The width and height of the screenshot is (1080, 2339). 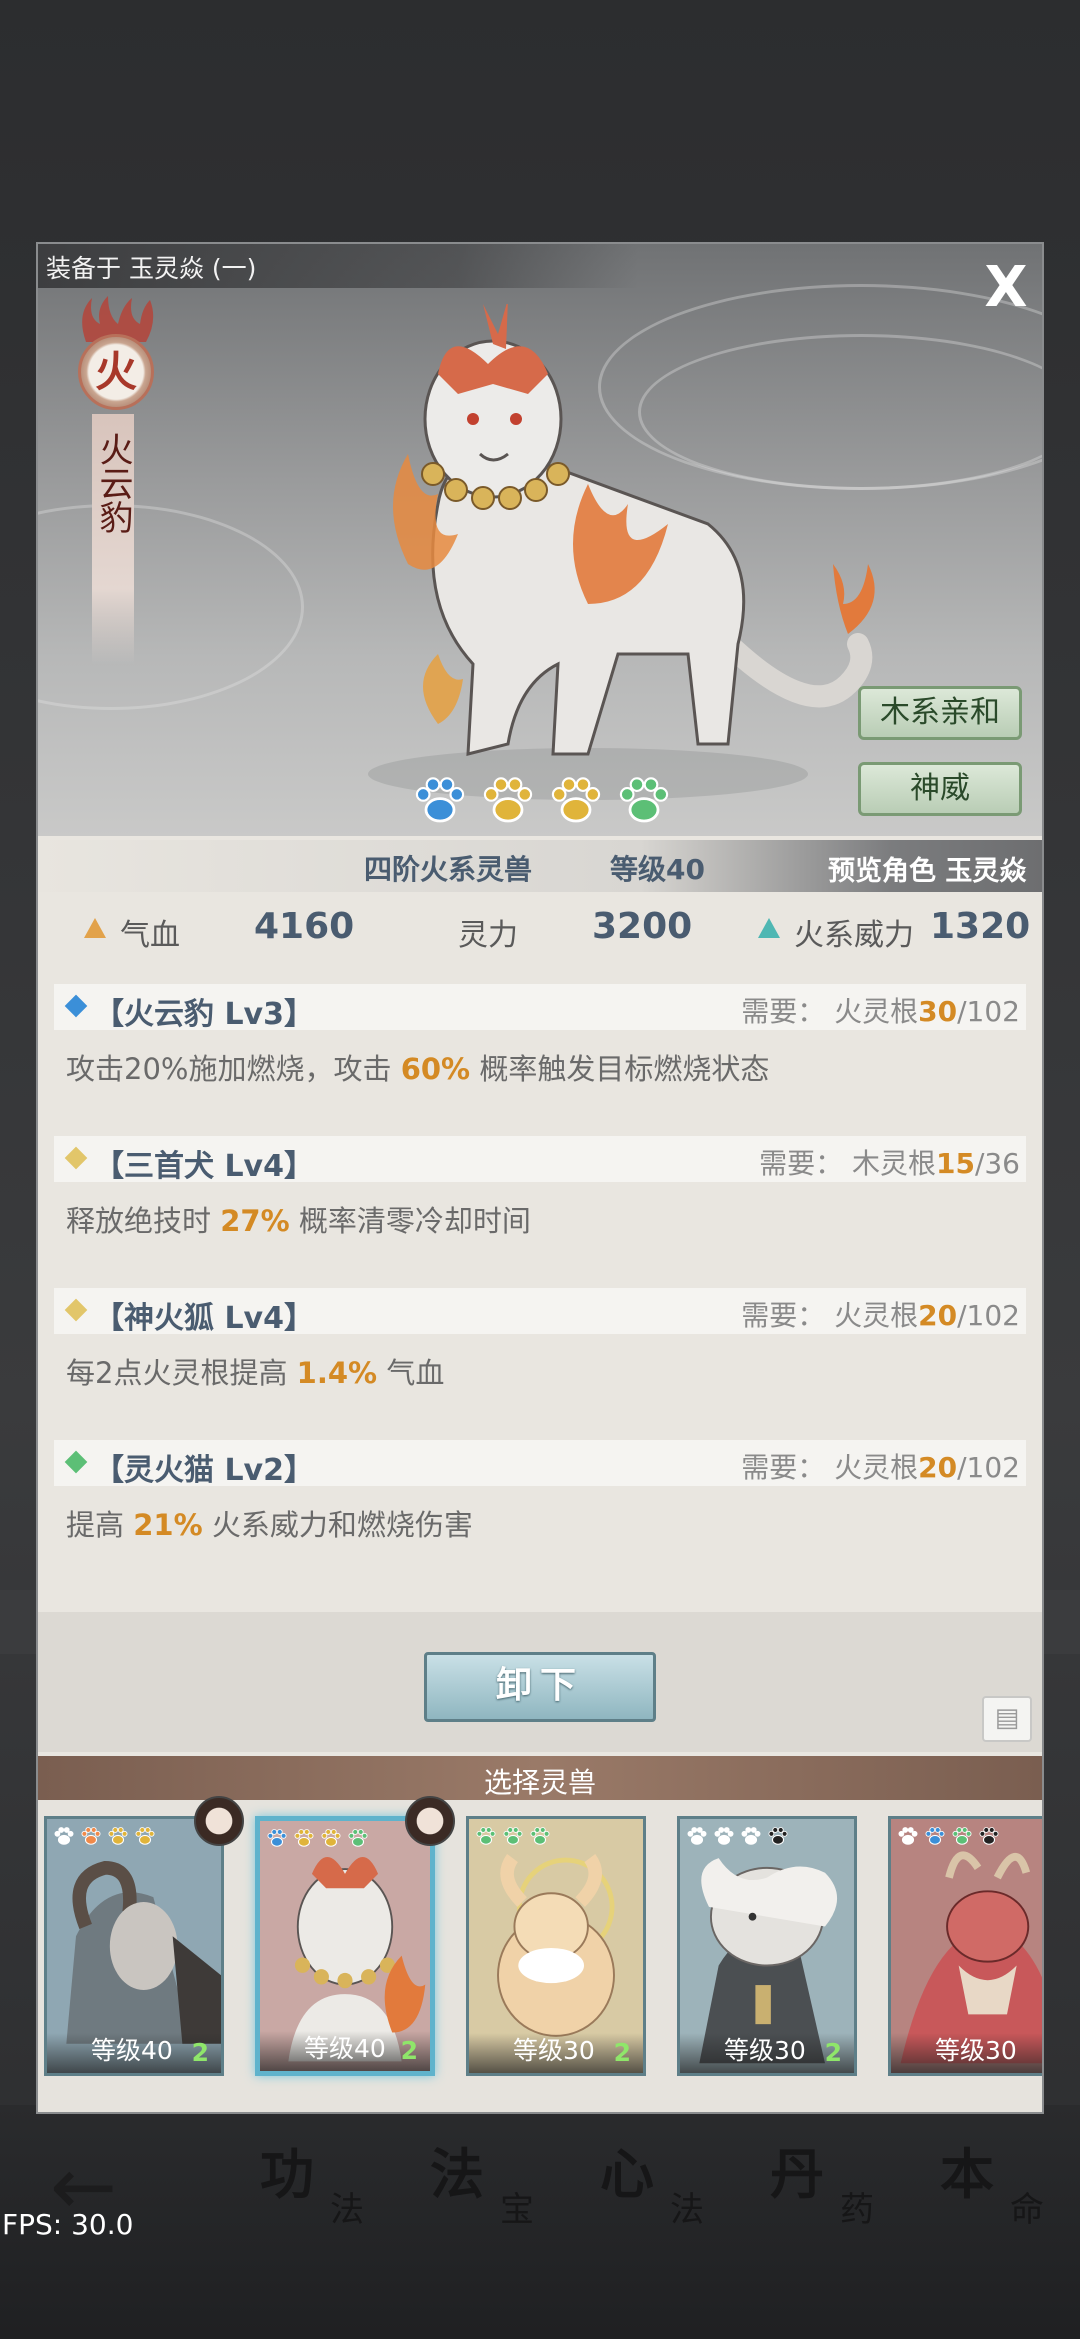 What do you see at coordinates (1006, 288) in the screenshot?
I see `close-button: X` at bounding box center [1006, 288].